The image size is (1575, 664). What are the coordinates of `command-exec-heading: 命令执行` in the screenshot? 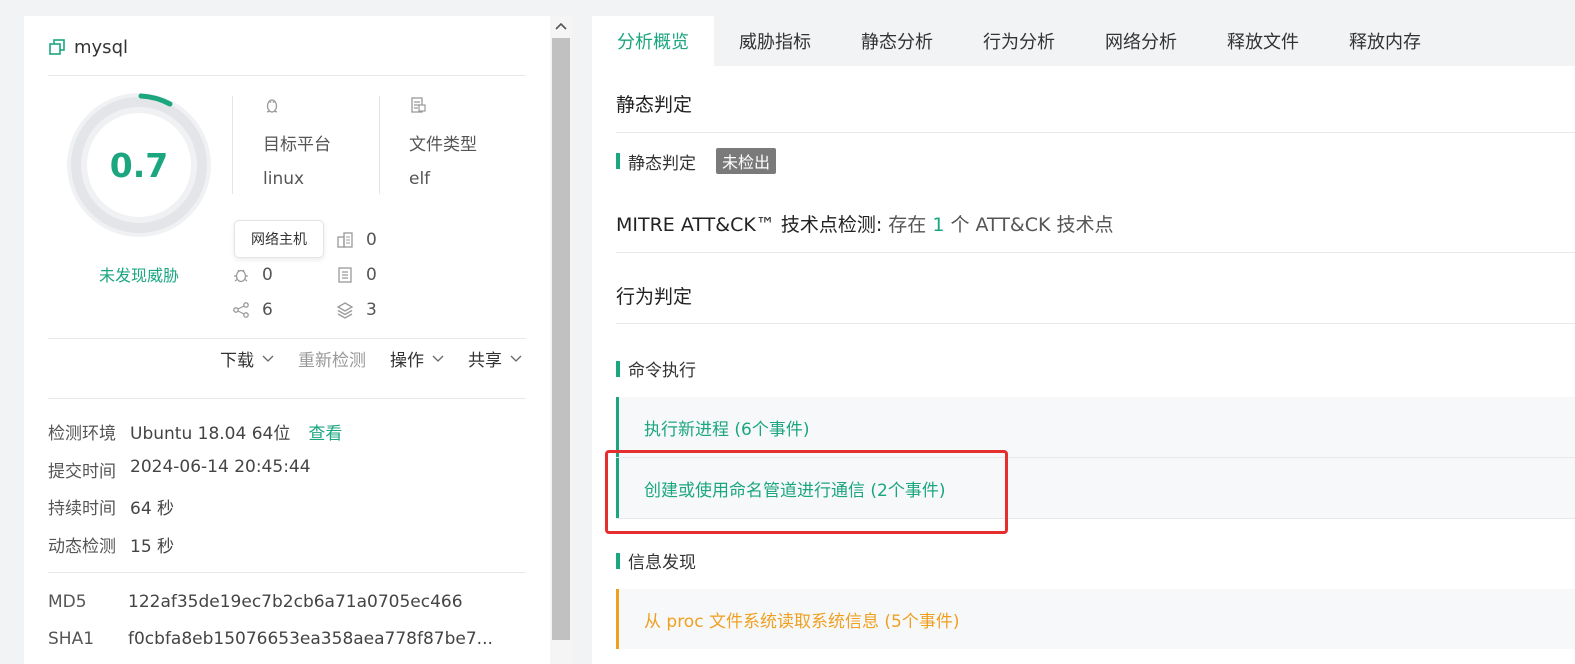 It's located at (656, 368).